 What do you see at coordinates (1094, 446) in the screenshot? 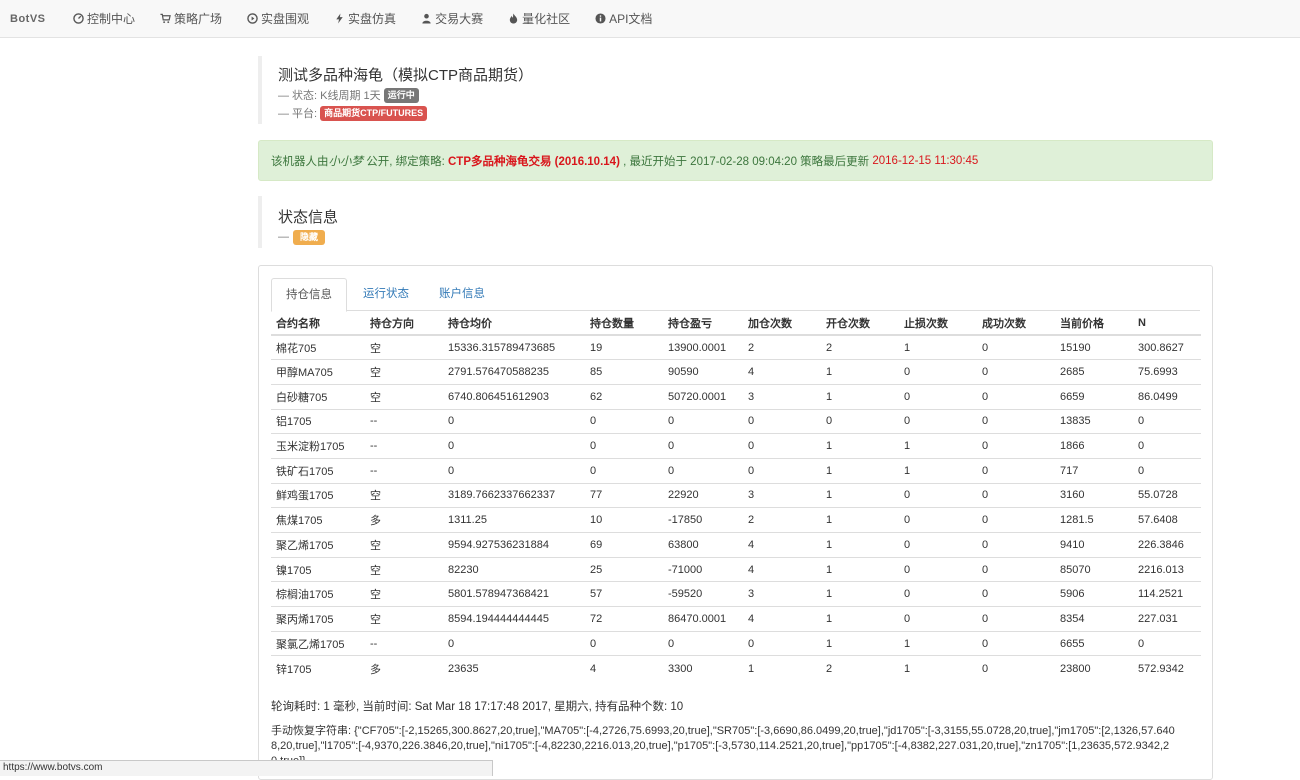
I see `cell-current-price: 1866` at bounding box center [1094, 446].